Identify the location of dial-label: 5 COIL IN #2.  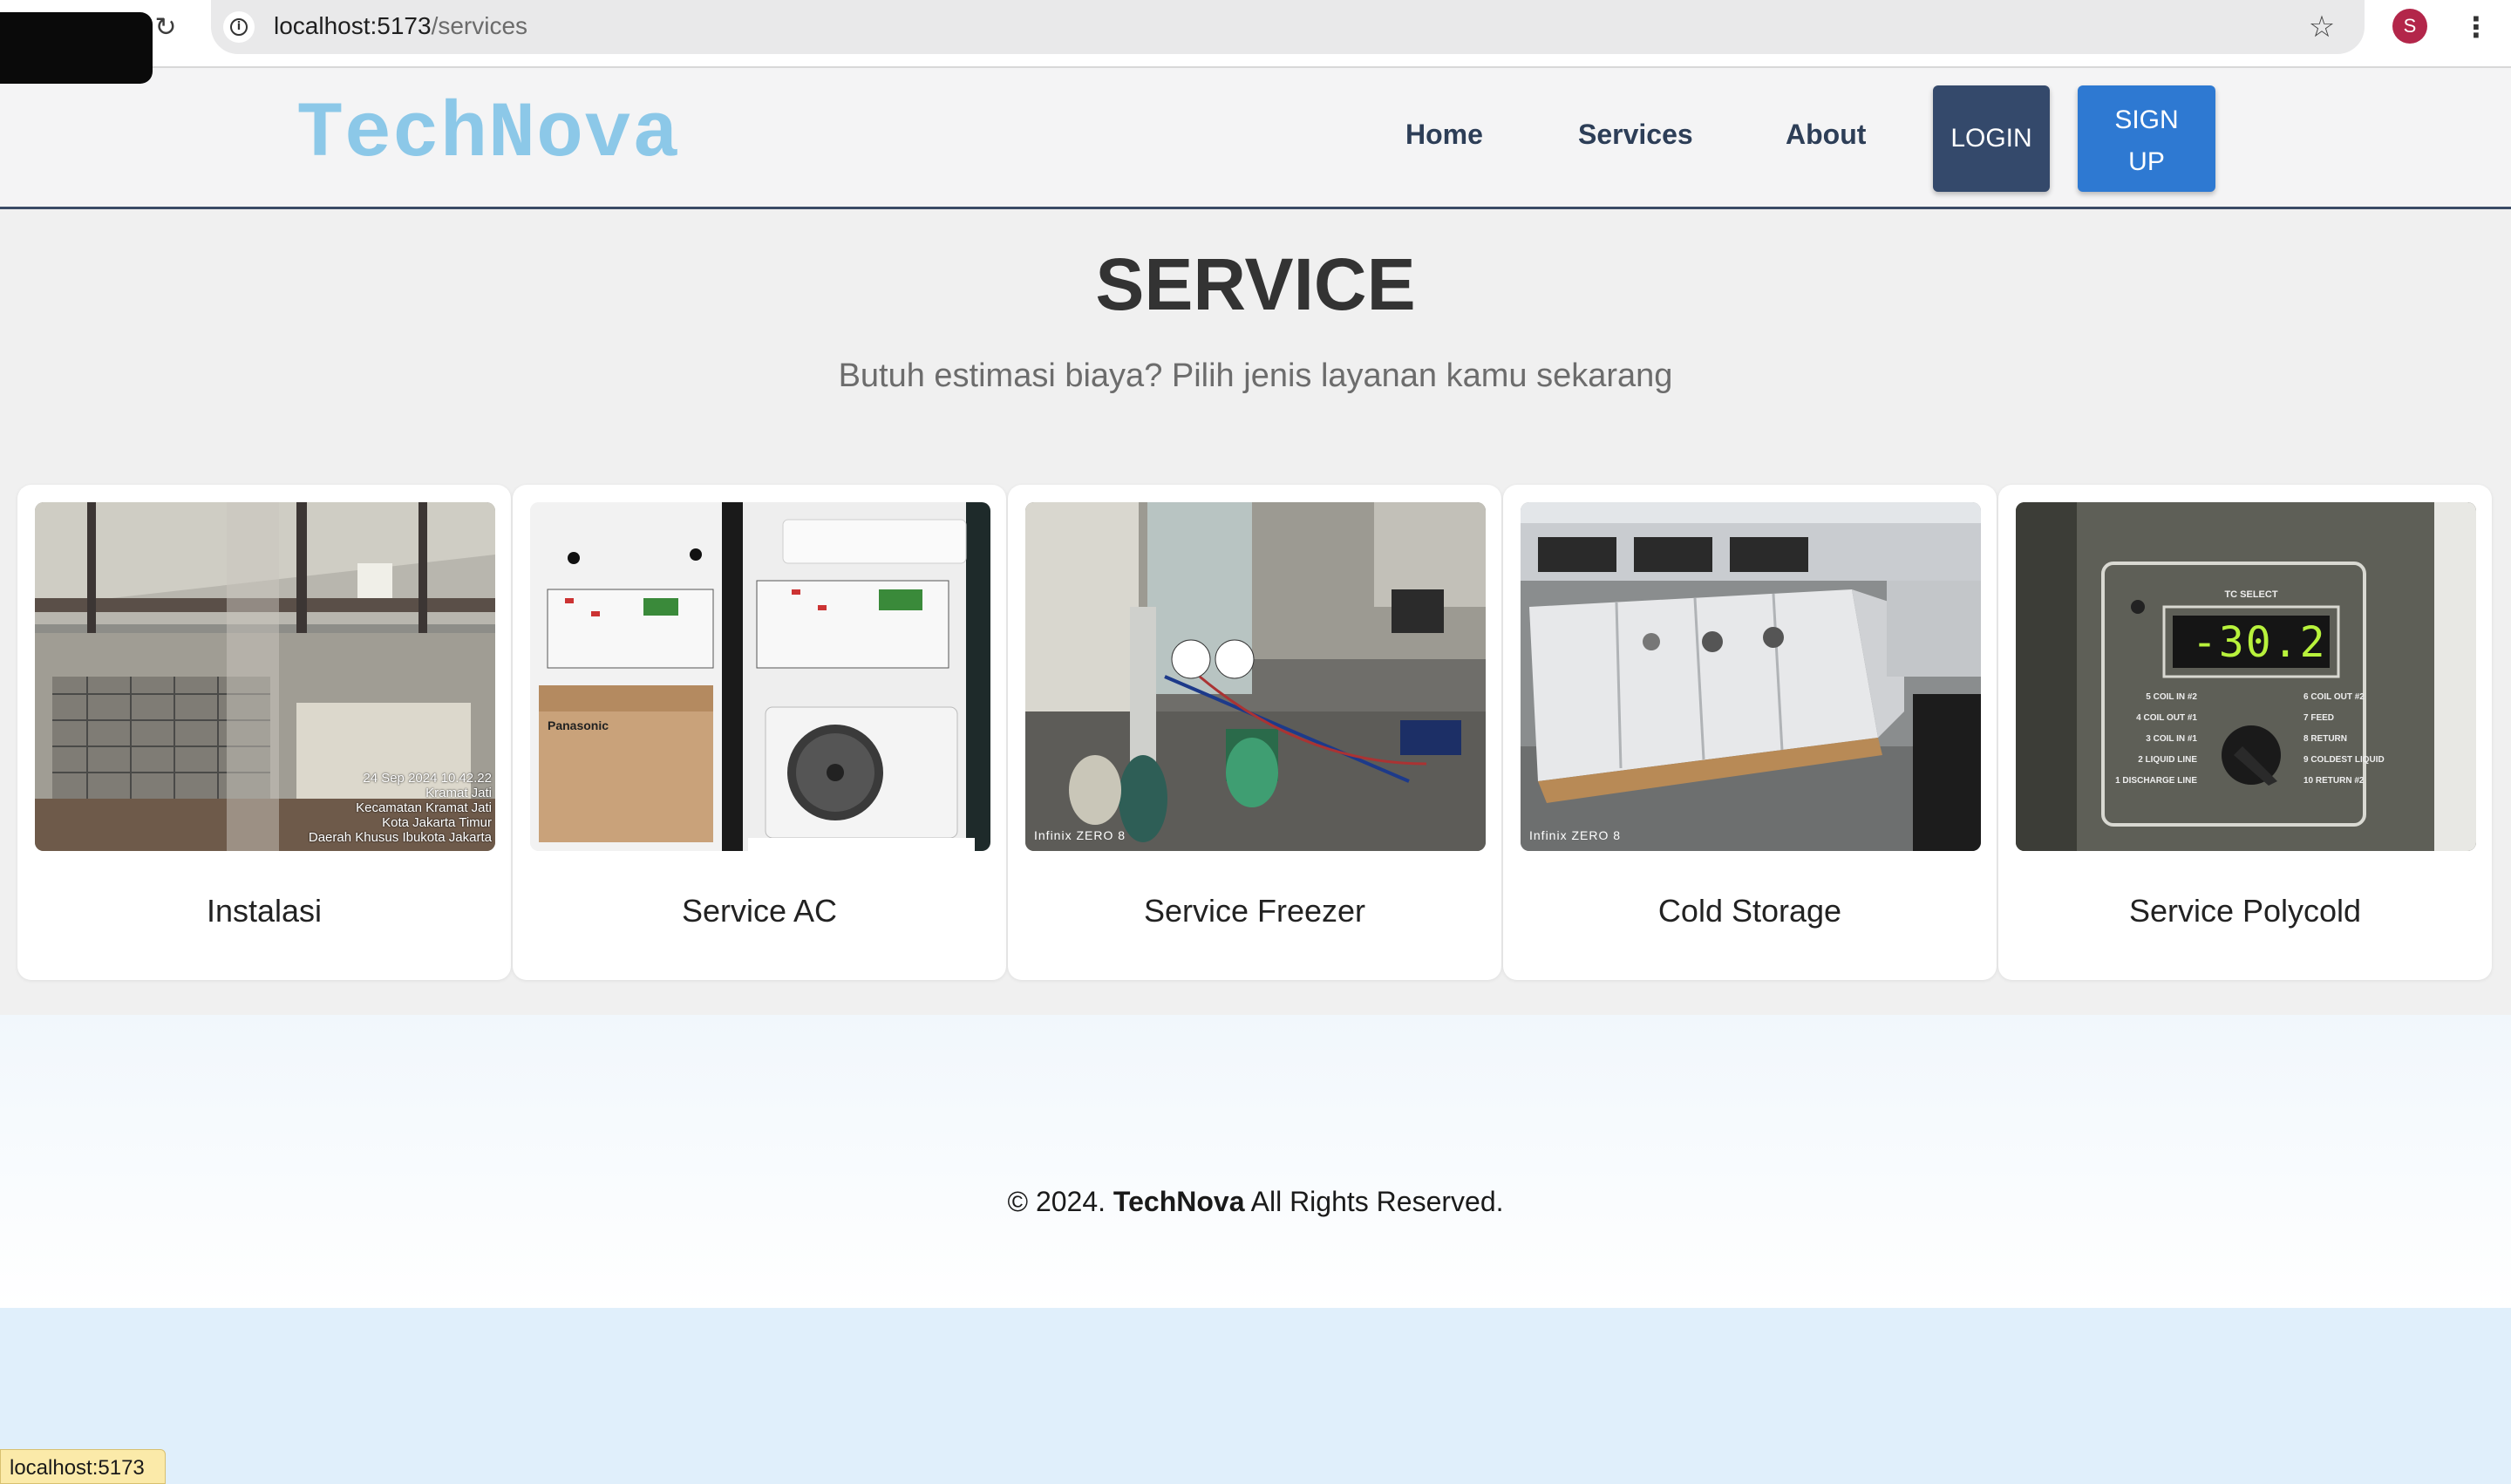
(2171, 697).